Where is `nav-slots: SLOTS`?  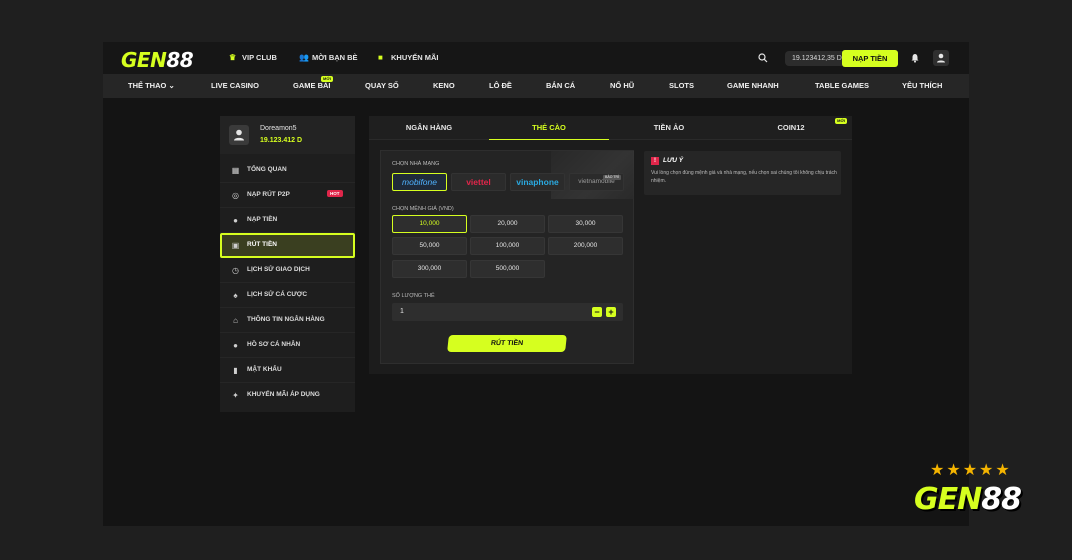 nav-slots: SLOTS is located at coordinates (681, 86).